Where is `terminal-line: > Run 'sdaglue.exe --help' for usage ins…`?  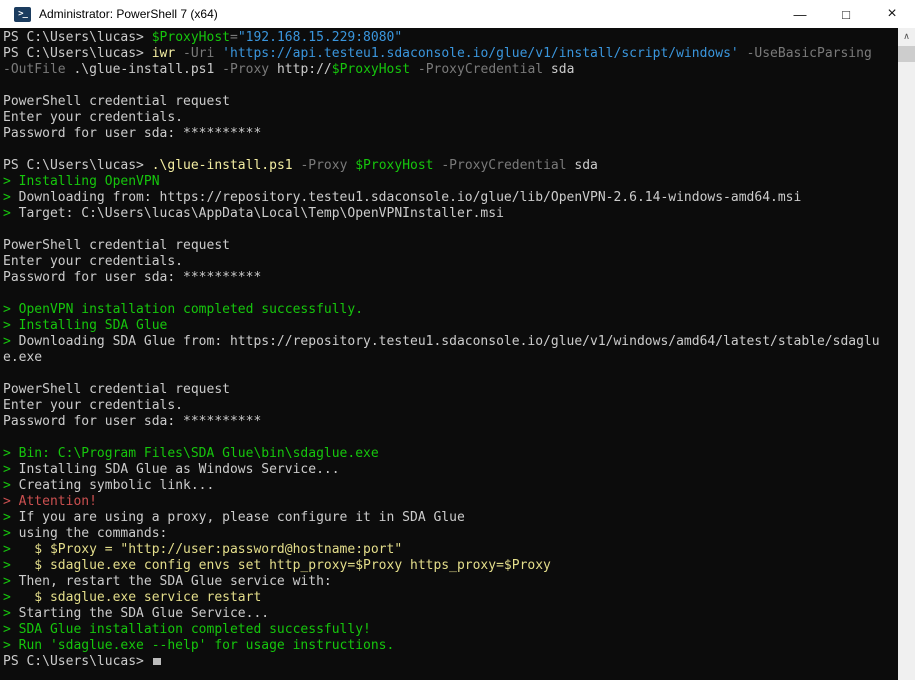 terminal-line: > Run 'sdaglue.exe --help' for usage ins… is located at coordinates (199, 645).